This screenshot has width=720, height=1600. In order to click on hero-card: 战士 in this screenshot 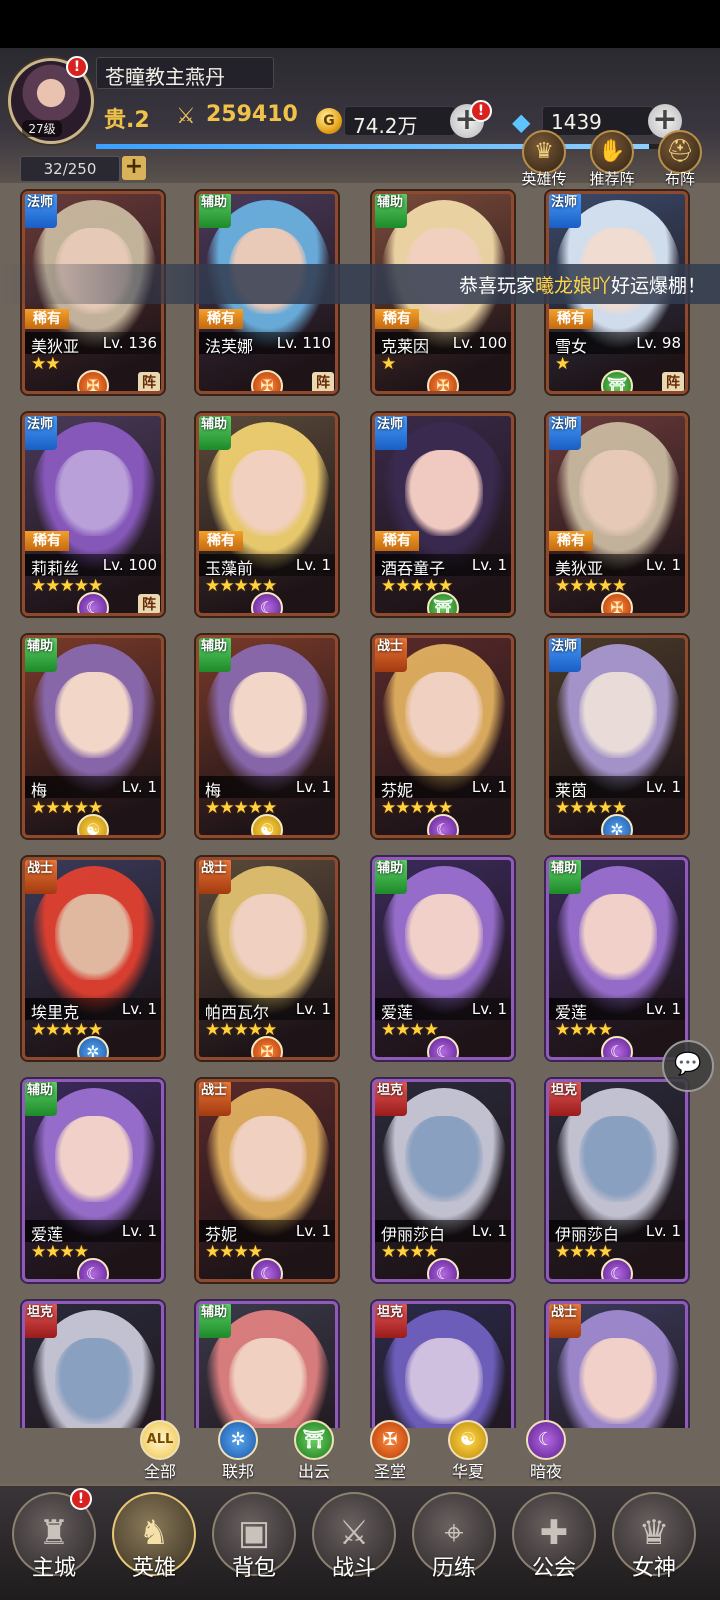, I will do `click(617, 1364)`.